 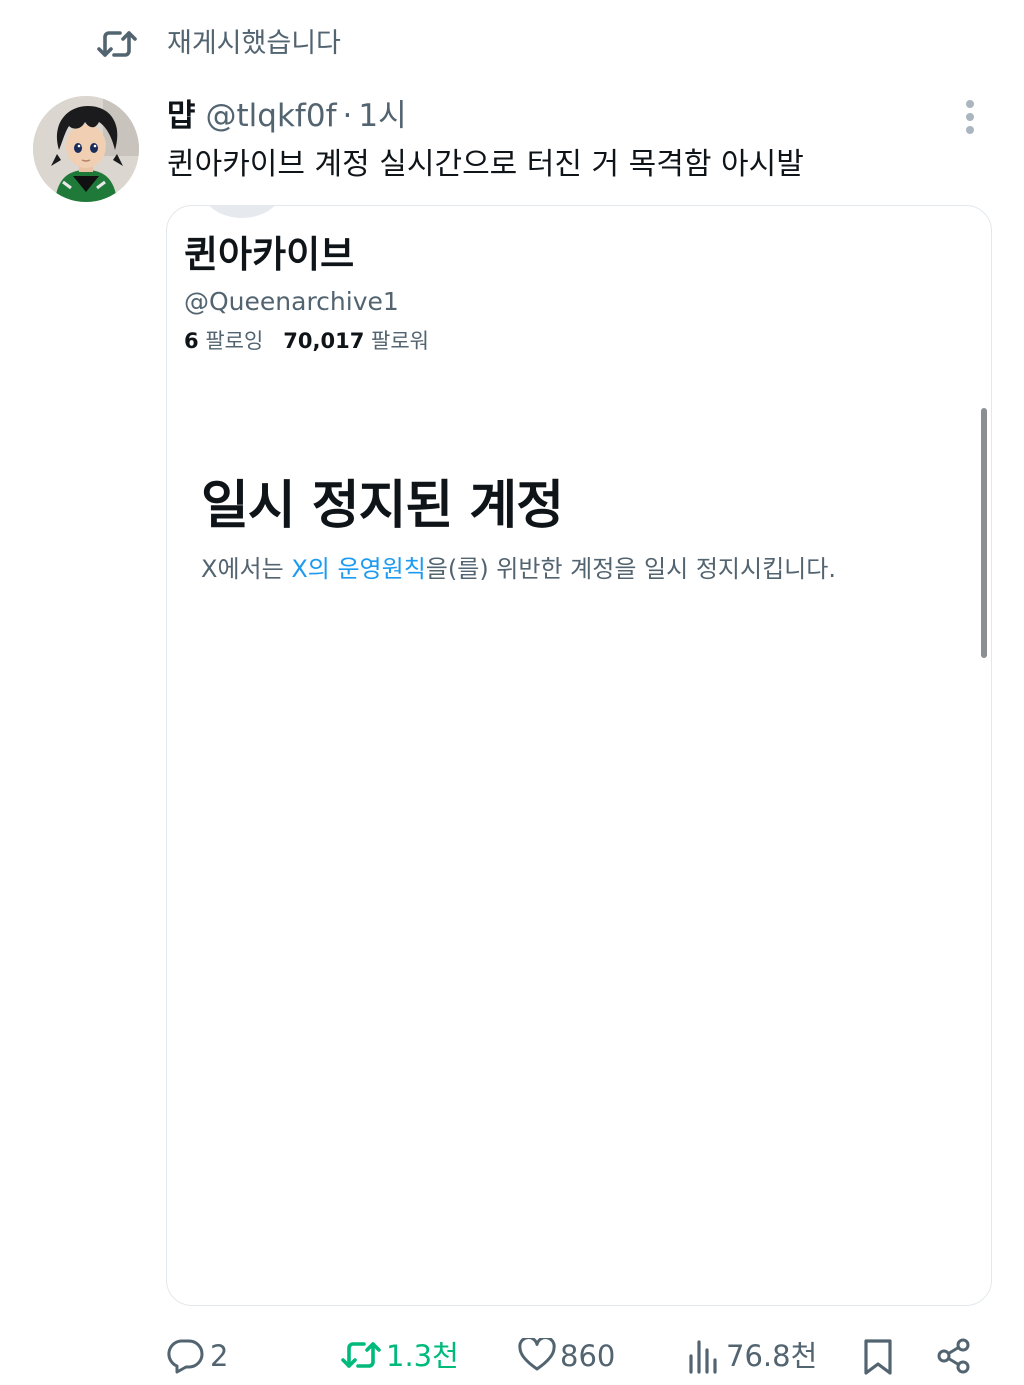 I want to click on more-options-button, so click(x=970, y=117).